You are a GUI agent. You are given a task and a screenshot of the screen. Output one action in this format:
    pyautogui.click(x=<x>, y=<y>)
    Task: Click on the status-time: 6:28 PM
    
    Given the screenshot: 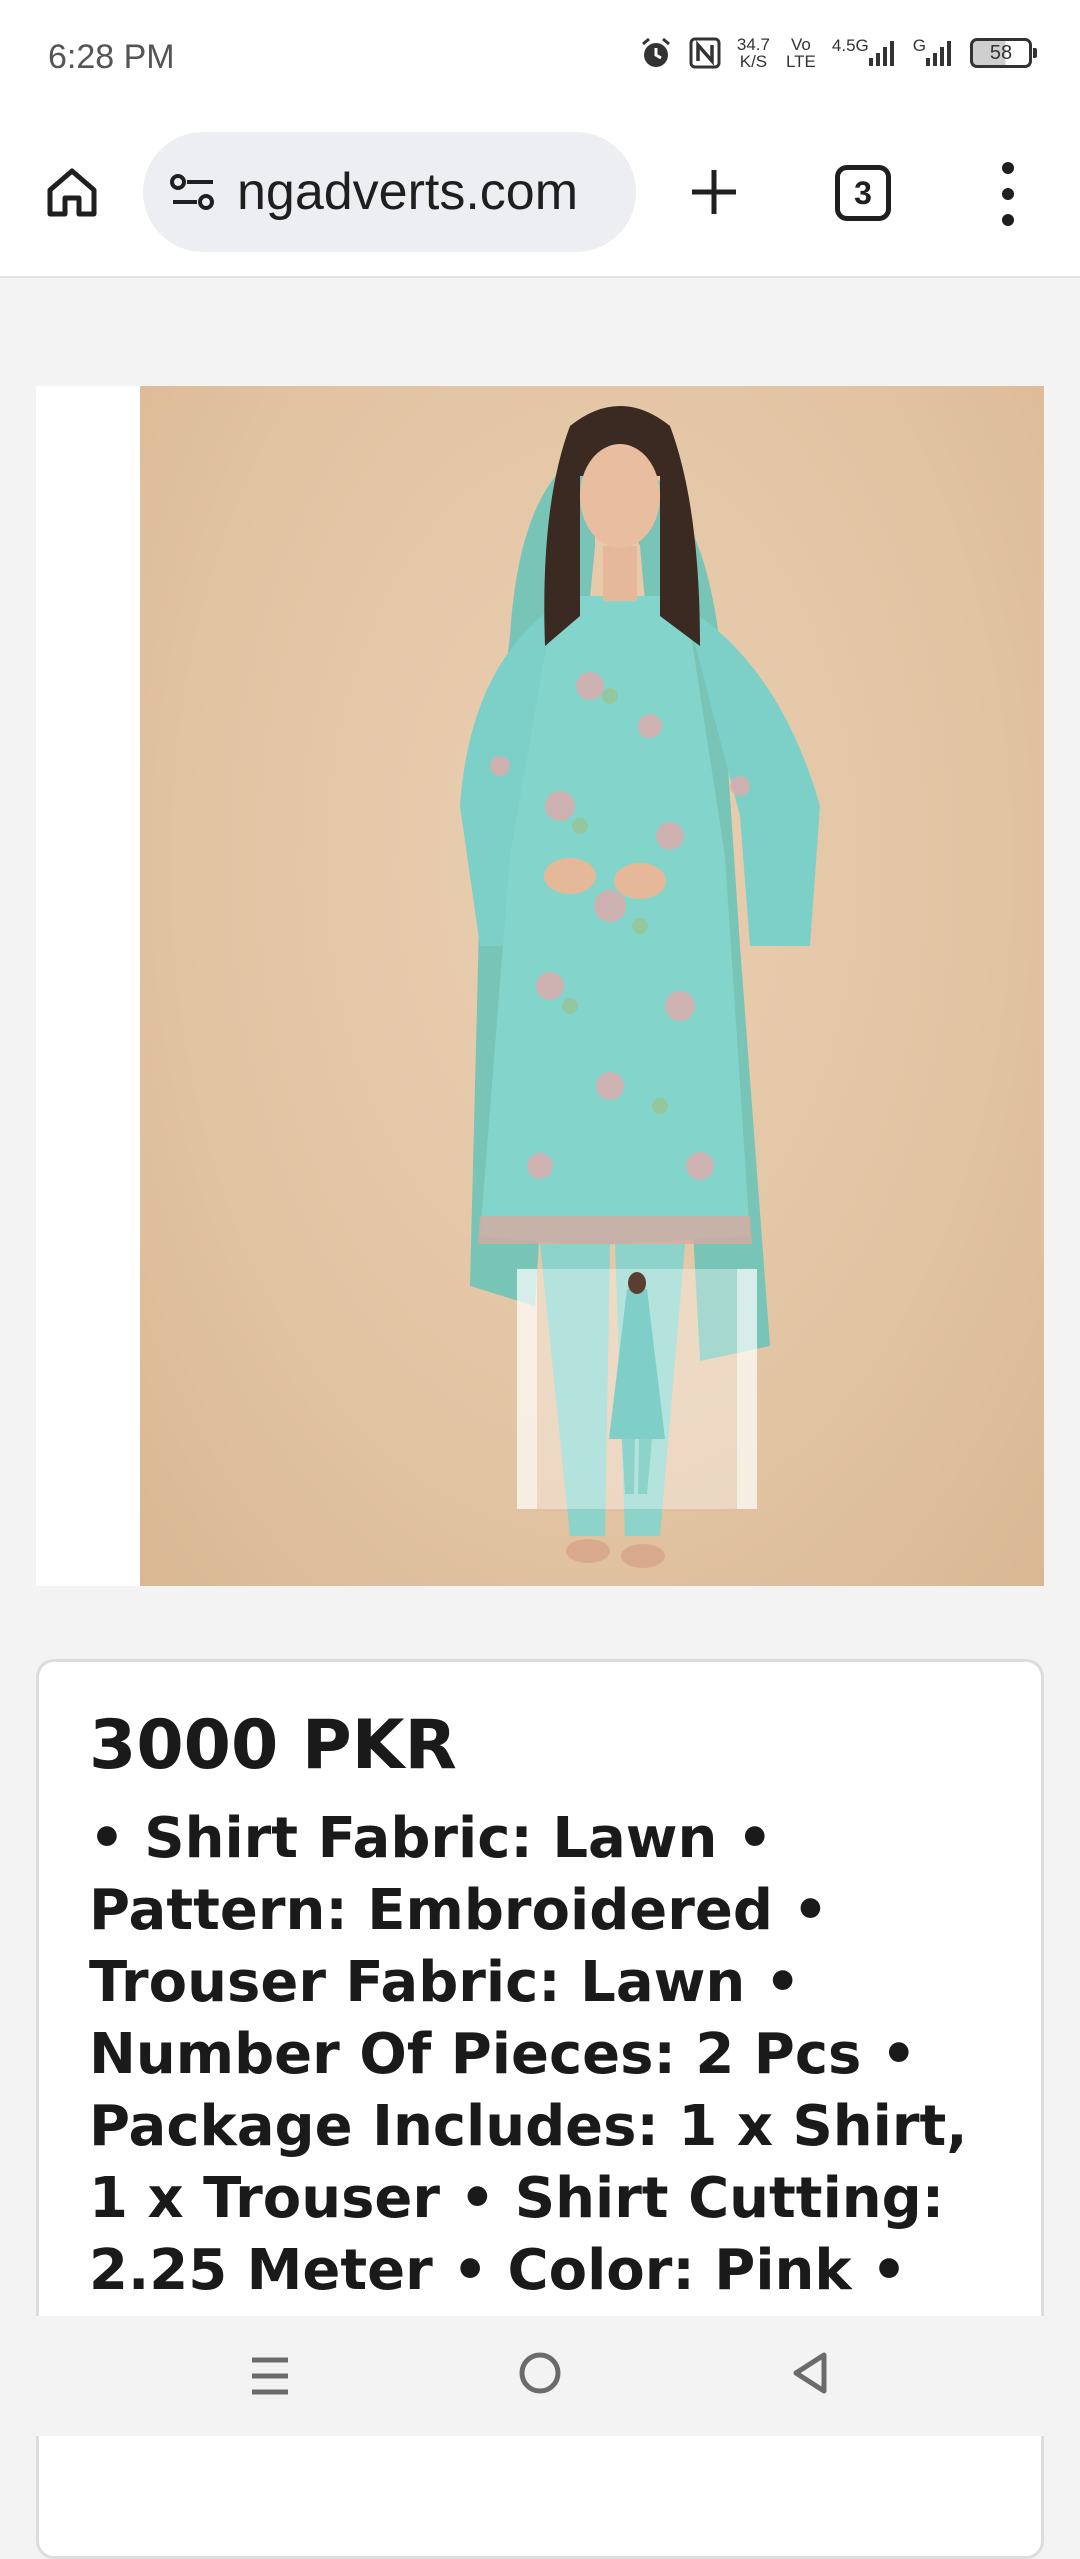 What is the action you would take?
    pyautogui.click(x=111, y=57)
    